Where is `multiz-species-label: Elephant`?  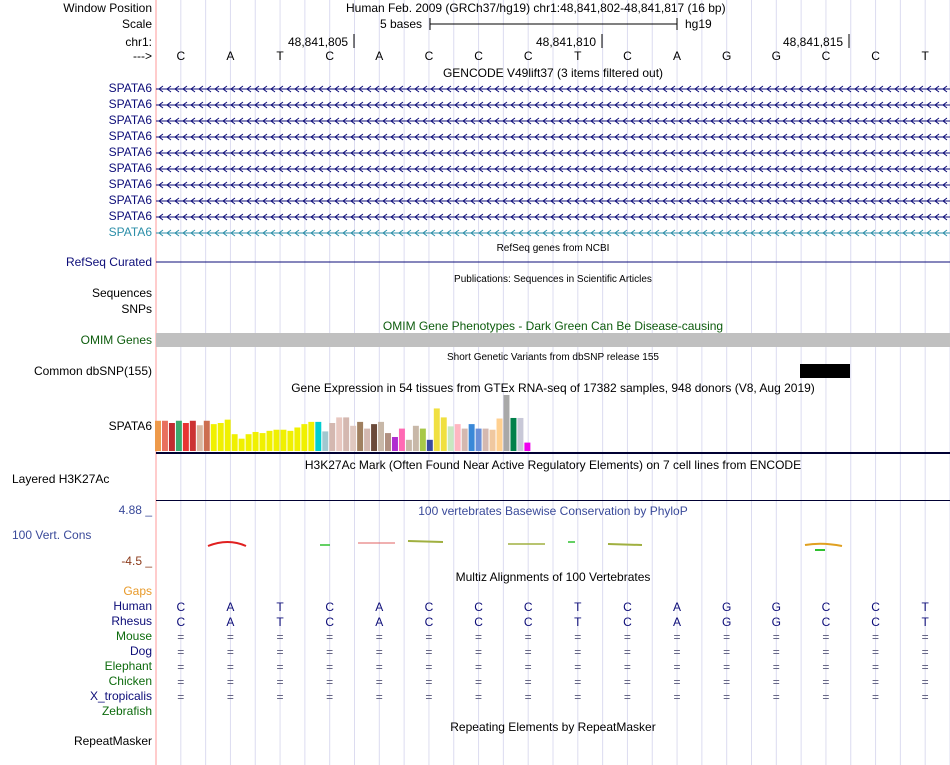
multiz-species-label: Elephant is located at coordinates (76, 666).